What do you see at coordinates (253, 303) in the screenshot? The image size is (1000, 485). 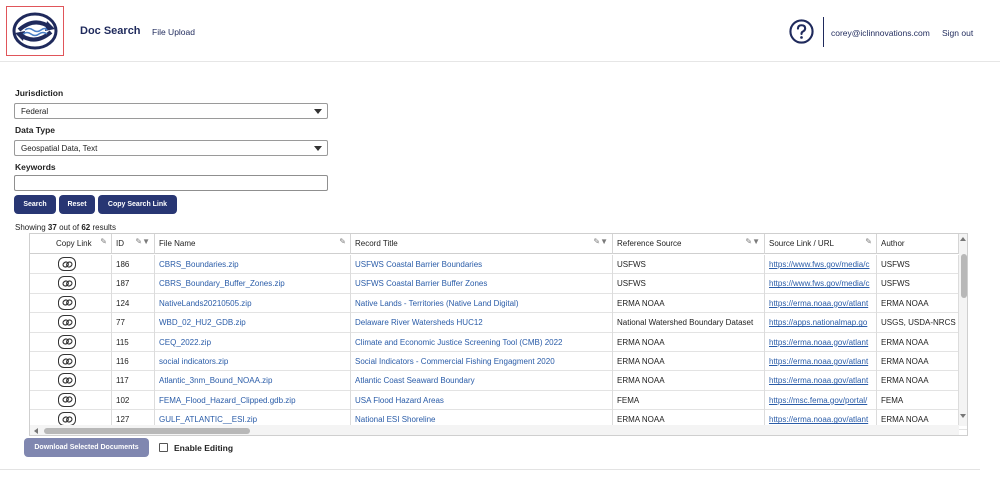 I see `file-name-link: NativeLands20210505.zip` at bounding box center [253, 303].